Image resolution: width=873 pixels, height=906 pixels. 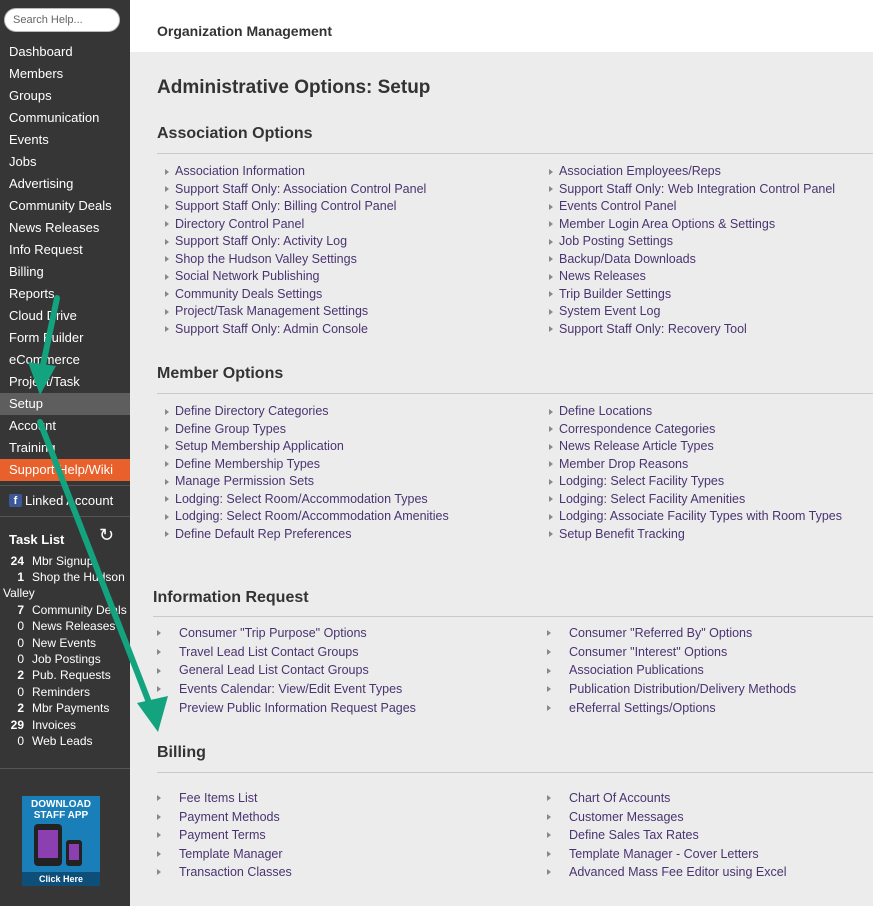 I want to click on option-link: Member Login Area Options & Settings, so click(x=692, y=225).